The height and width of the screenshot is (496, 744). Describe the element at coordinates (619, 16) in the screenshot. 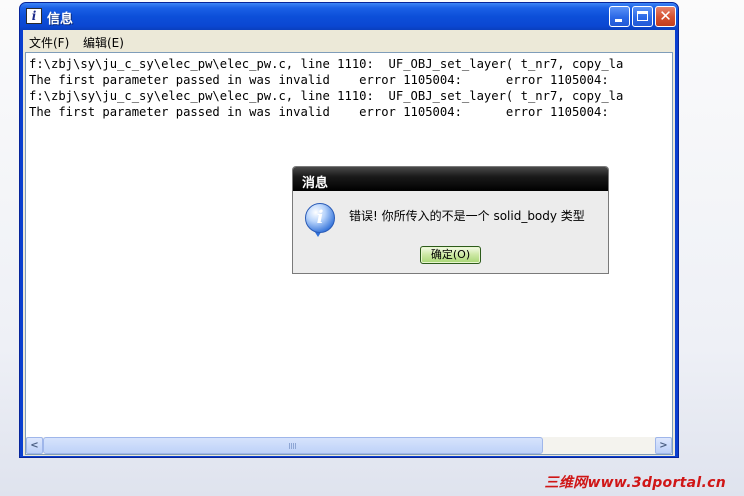

I see `minimize-button` at that location.